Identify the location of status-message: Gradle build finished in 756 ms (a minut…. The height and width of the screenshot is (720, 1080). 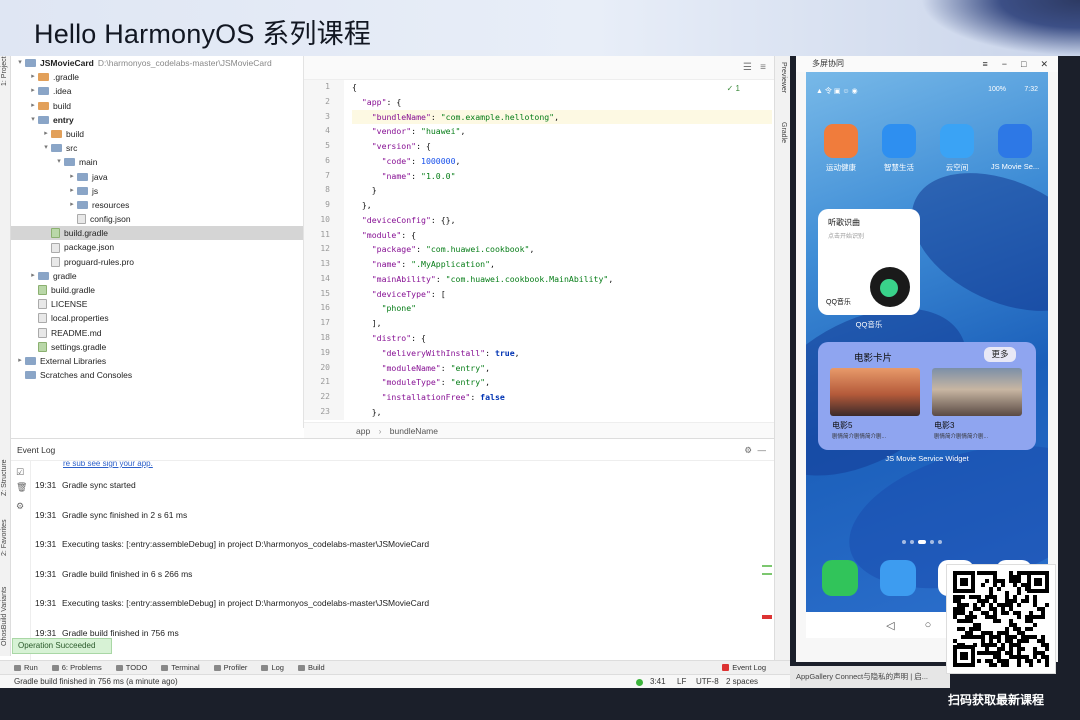
(96, 681).